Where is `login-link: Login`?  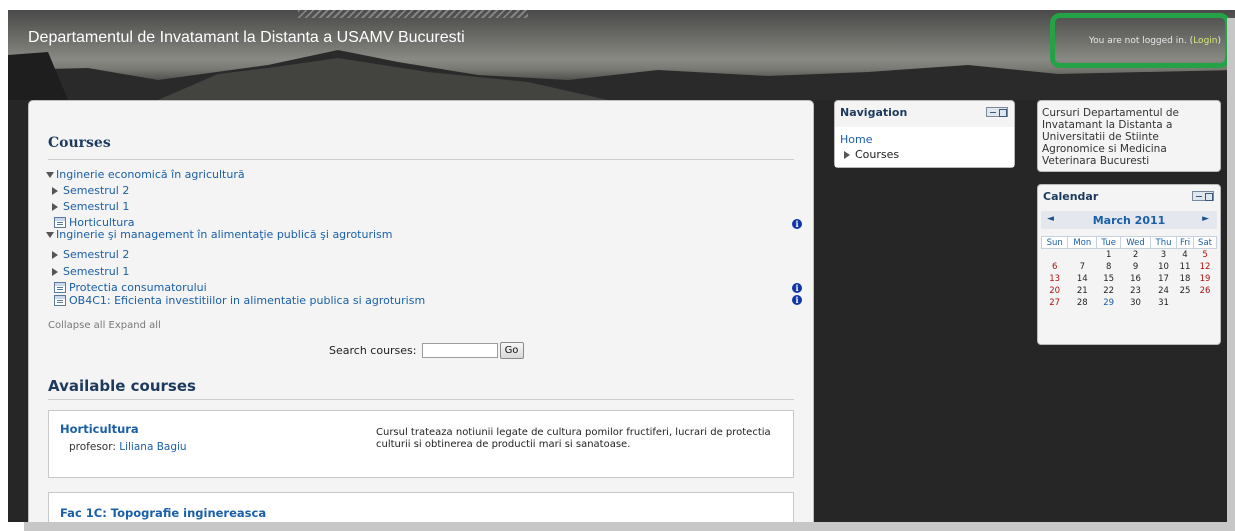 login-link: Login is located at coordinates (1205, 41).